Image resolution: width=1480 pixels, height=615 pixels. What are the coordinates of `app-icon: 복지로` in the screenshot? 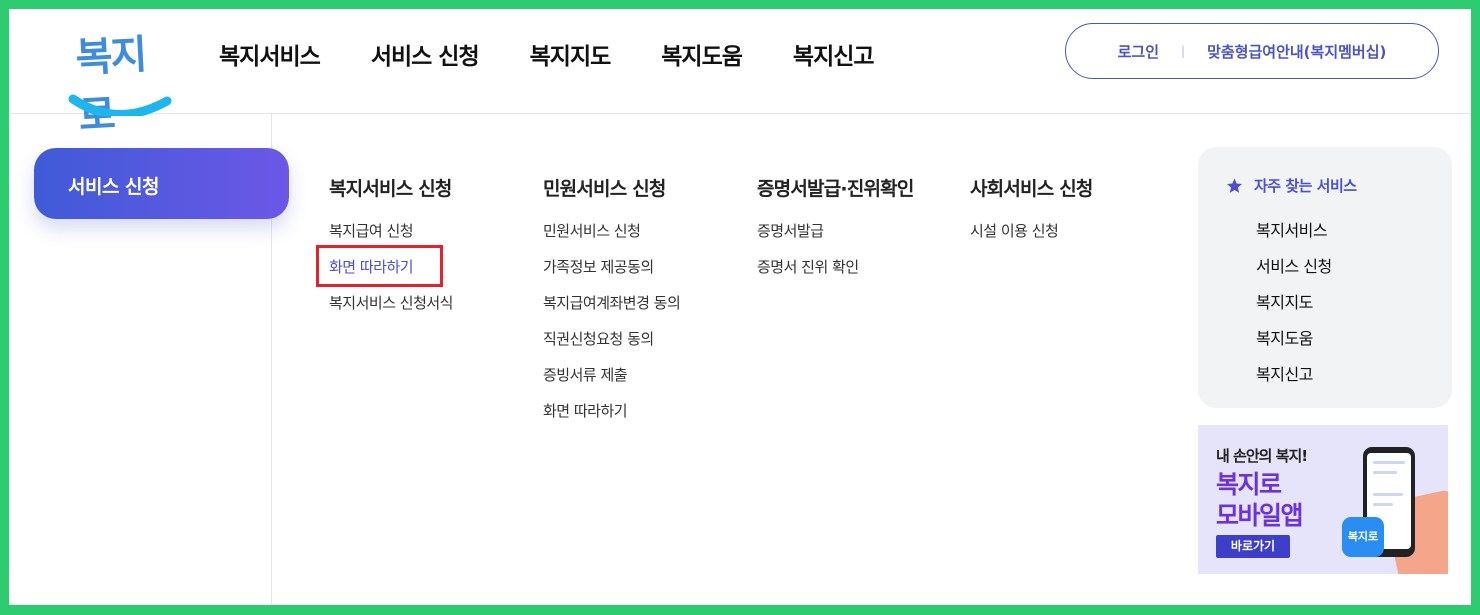 It's located at (1363, 537).